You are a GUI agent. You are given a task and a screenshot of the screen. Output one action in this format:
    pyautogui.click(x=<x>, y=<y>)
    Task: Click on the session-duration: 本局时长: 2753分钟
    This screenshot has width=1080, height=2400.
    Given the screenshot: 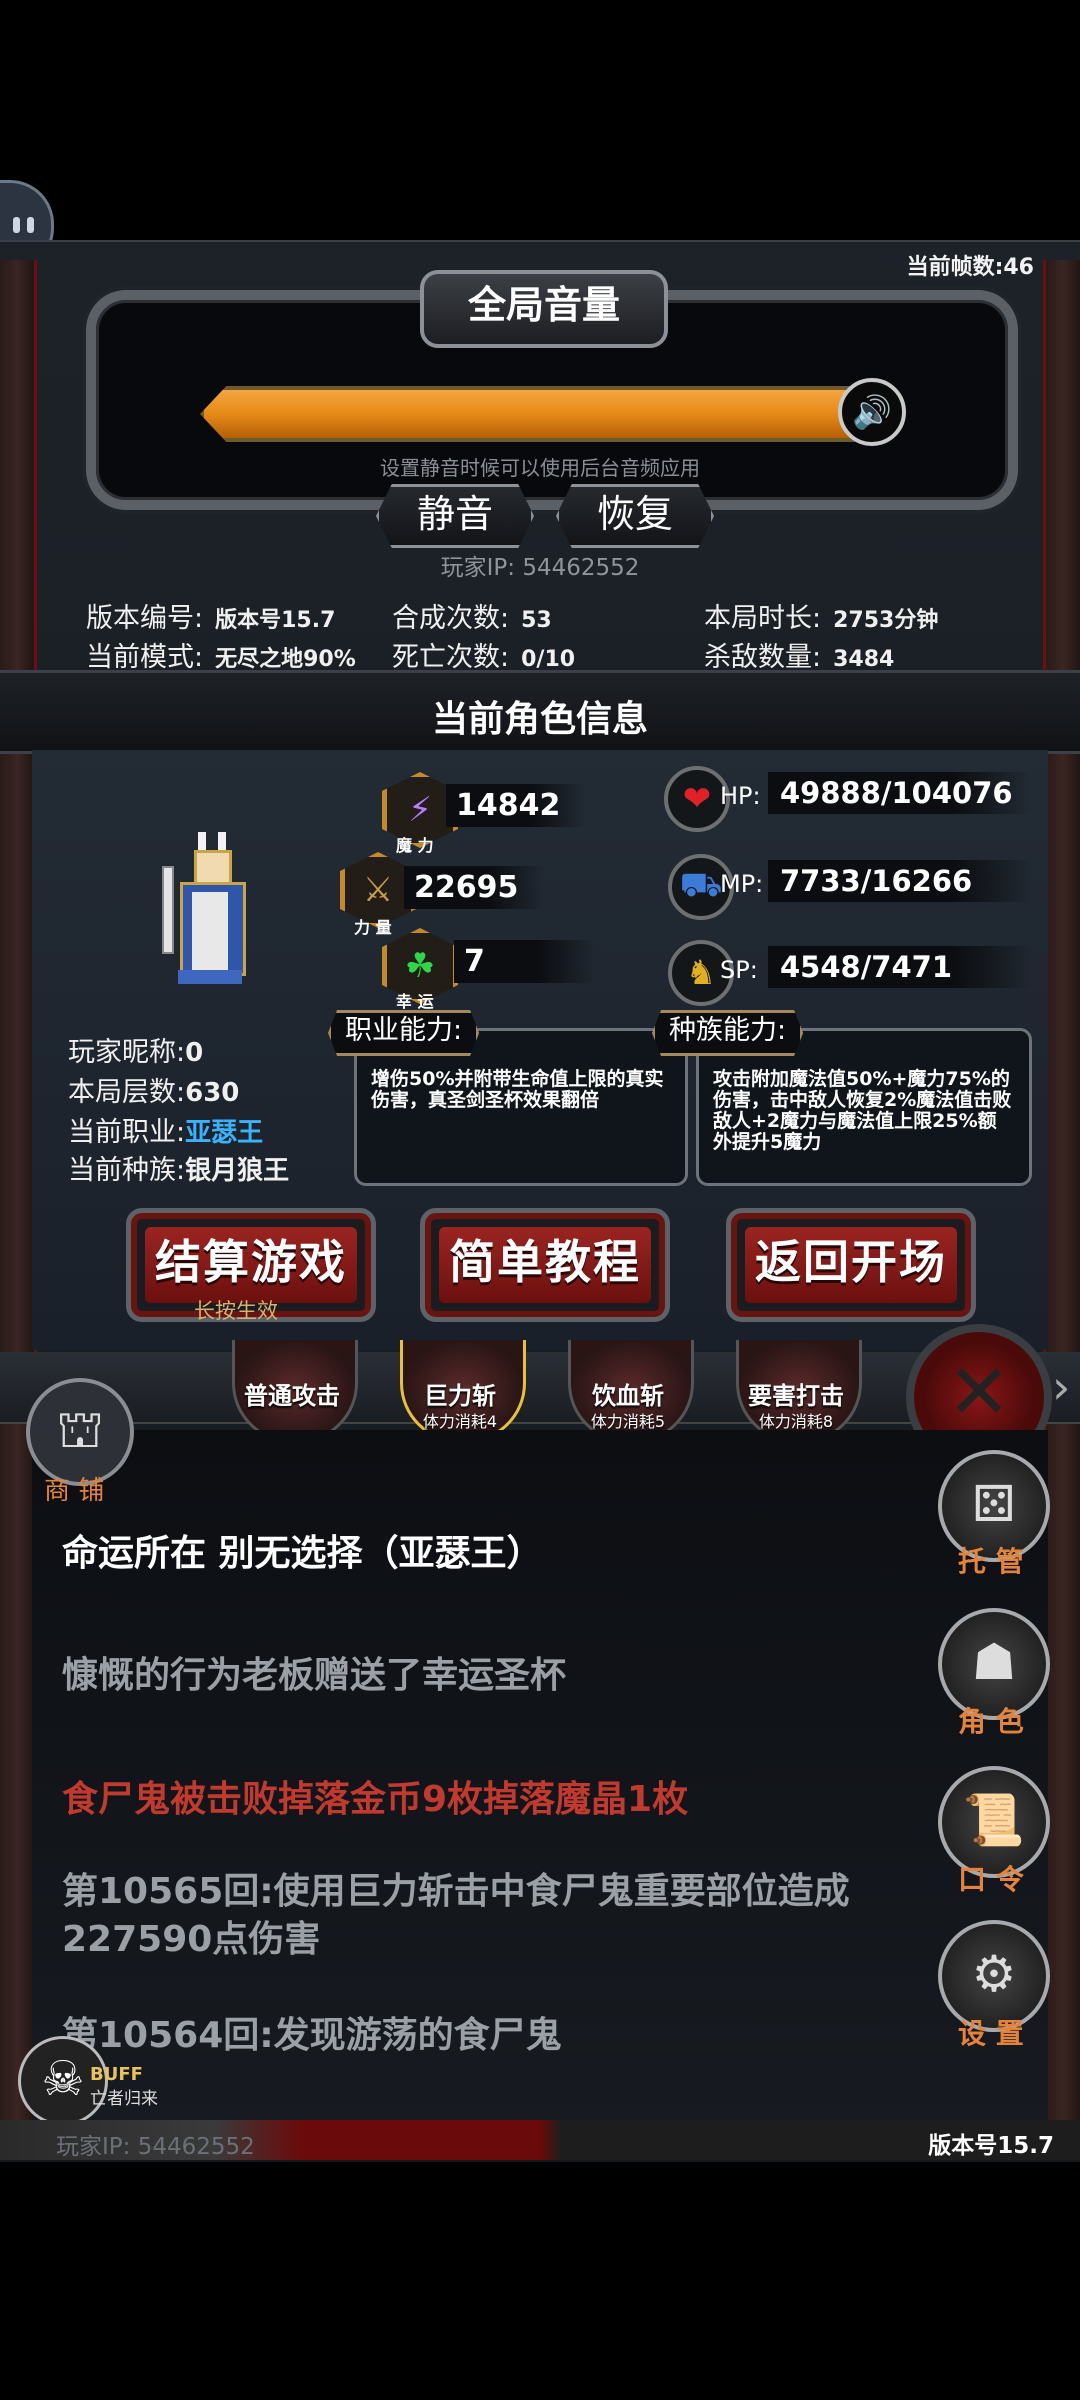 What is the action you would take?
    pyautogui.click(x=821, y=618)
    